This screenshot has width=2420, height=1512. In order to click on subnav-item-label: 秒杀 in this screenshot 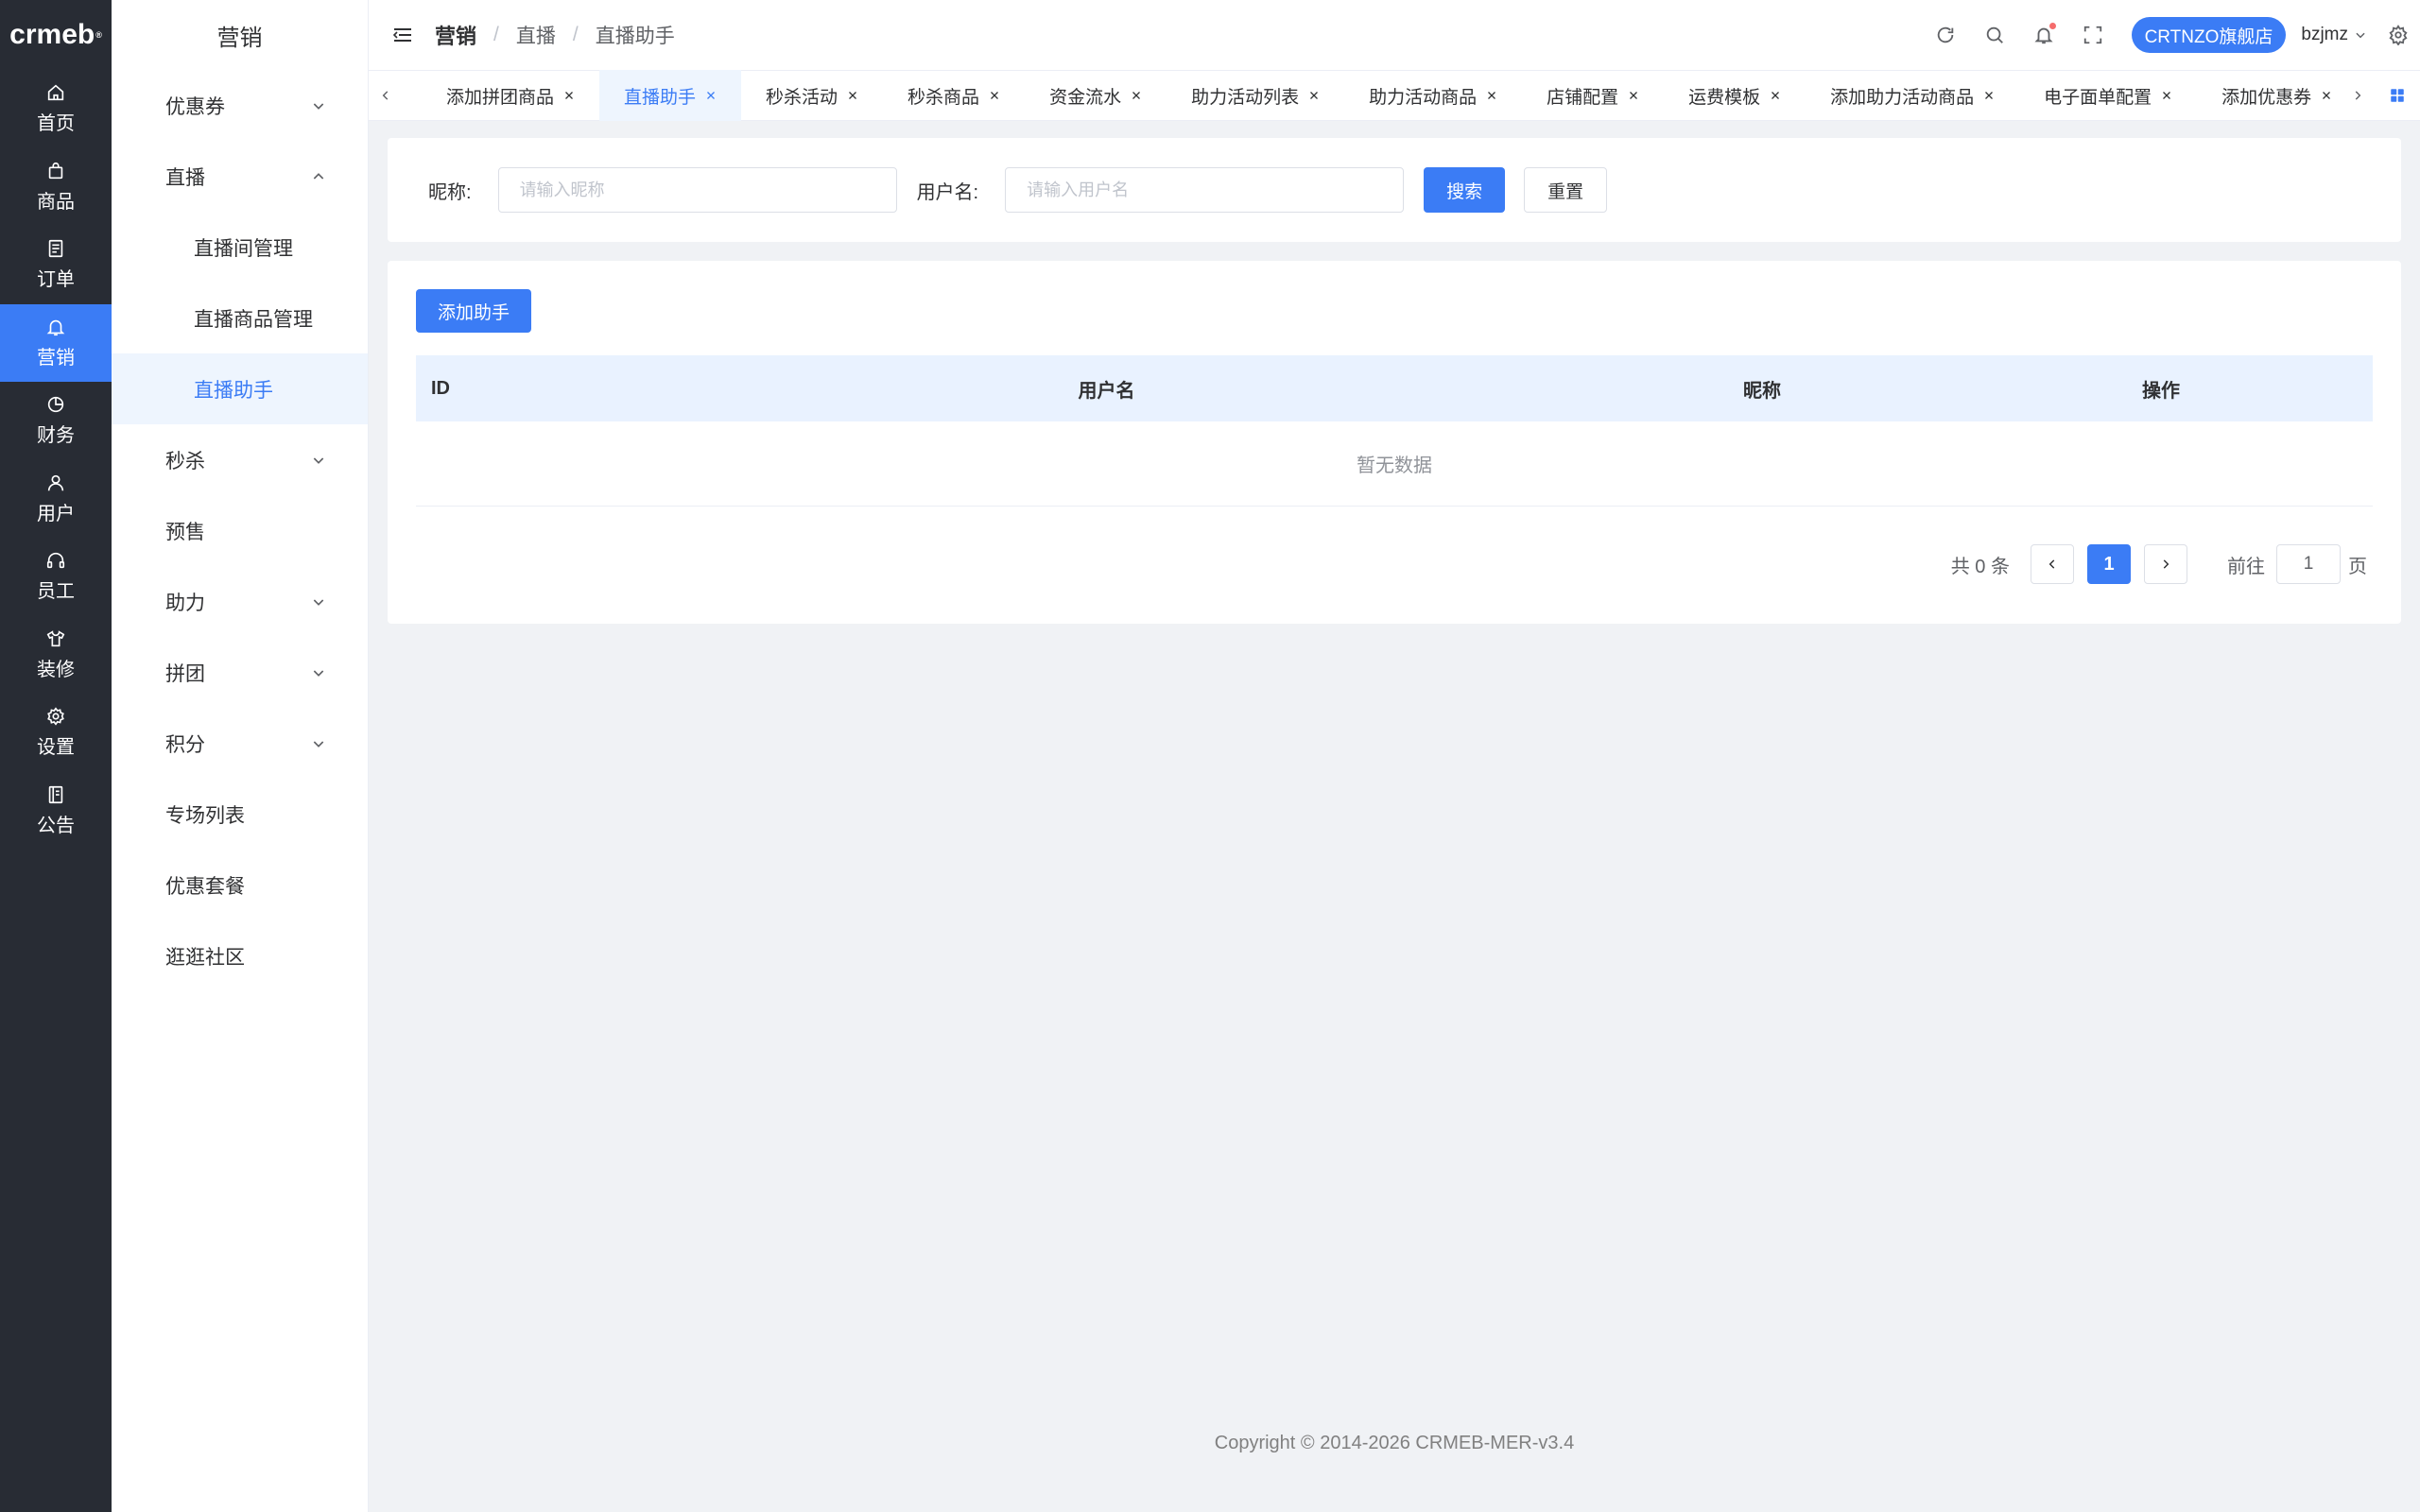, I will do `click(185, 461)`.